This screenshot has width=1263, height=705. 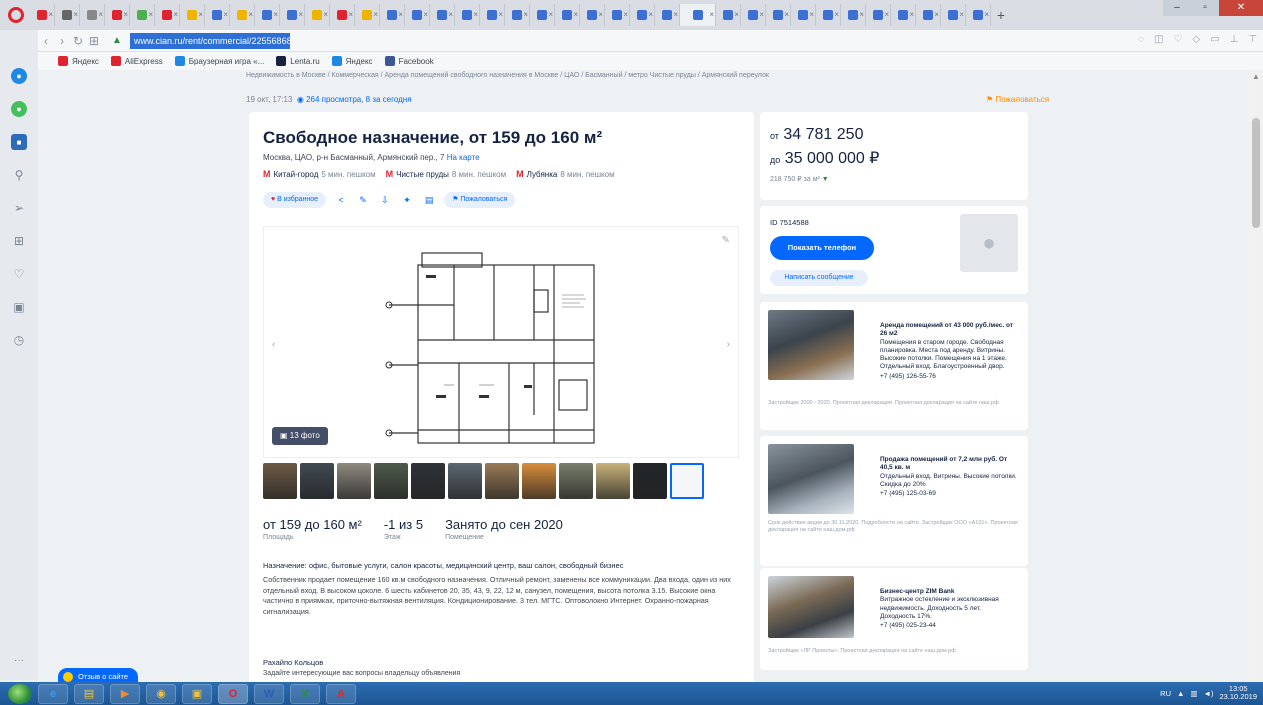 I want to click on write-message-button: Написать сообщение, so click(x=819, y=278).